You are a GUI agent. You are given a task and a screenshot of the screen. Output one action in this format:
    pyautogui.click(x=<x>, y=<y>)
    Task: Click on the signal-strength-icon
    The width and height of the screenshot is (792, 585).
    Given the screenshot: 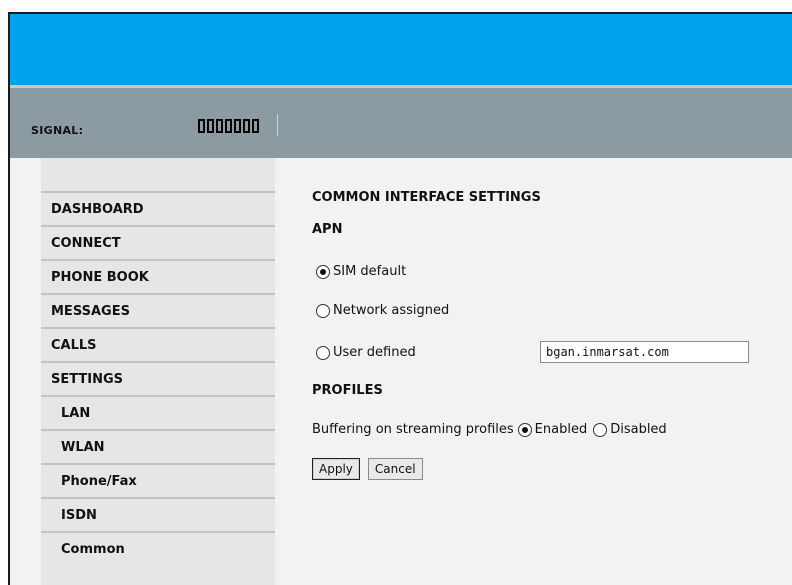 What is the action you would take?
    pyautogui.click(x=228, y=126)
    